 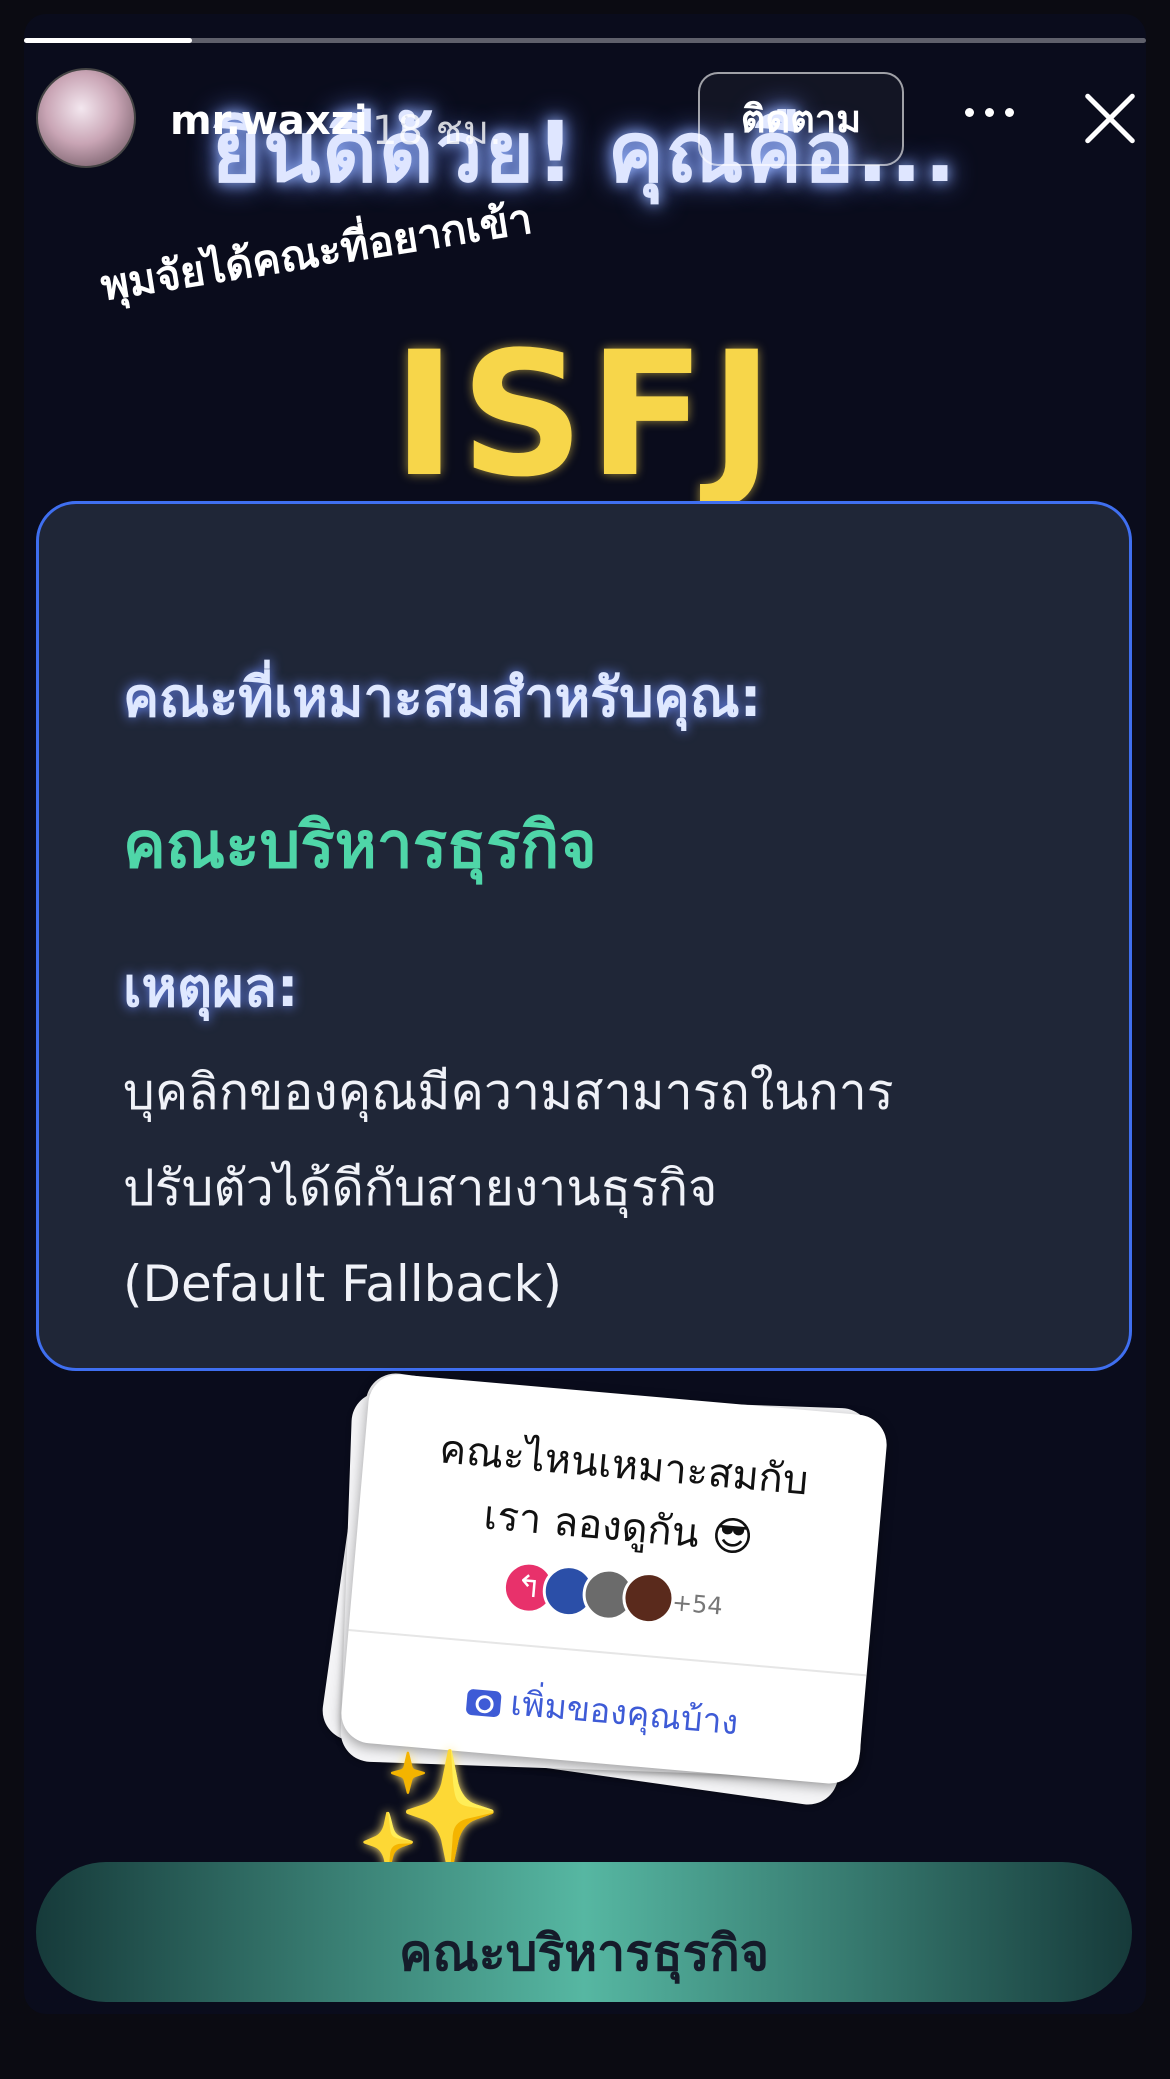 What do you see at coordinates (990, 114) in the screenshot?
I see `more-horizontal-icon` at bounding box center [990, 114].